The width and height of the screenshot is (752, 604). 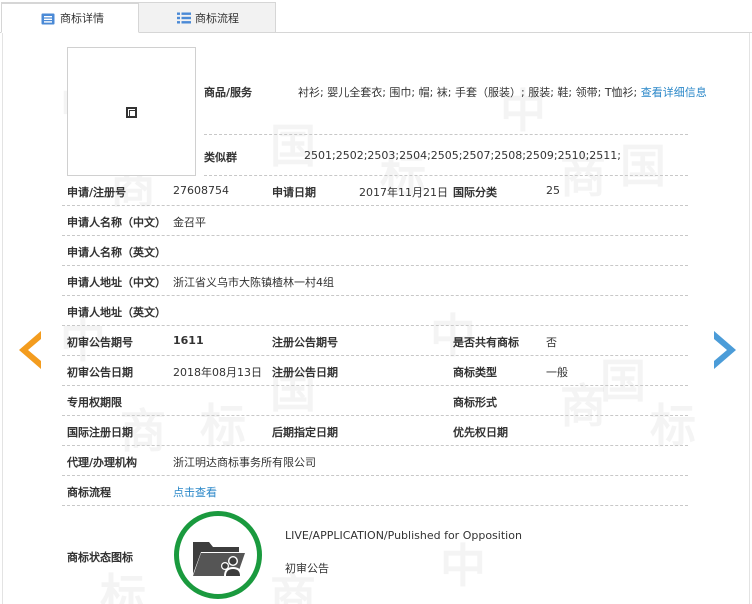 What do you see at coordinates (184, 18) in the screenshot?
I see `list-icon` at bounding box center [184, 18].